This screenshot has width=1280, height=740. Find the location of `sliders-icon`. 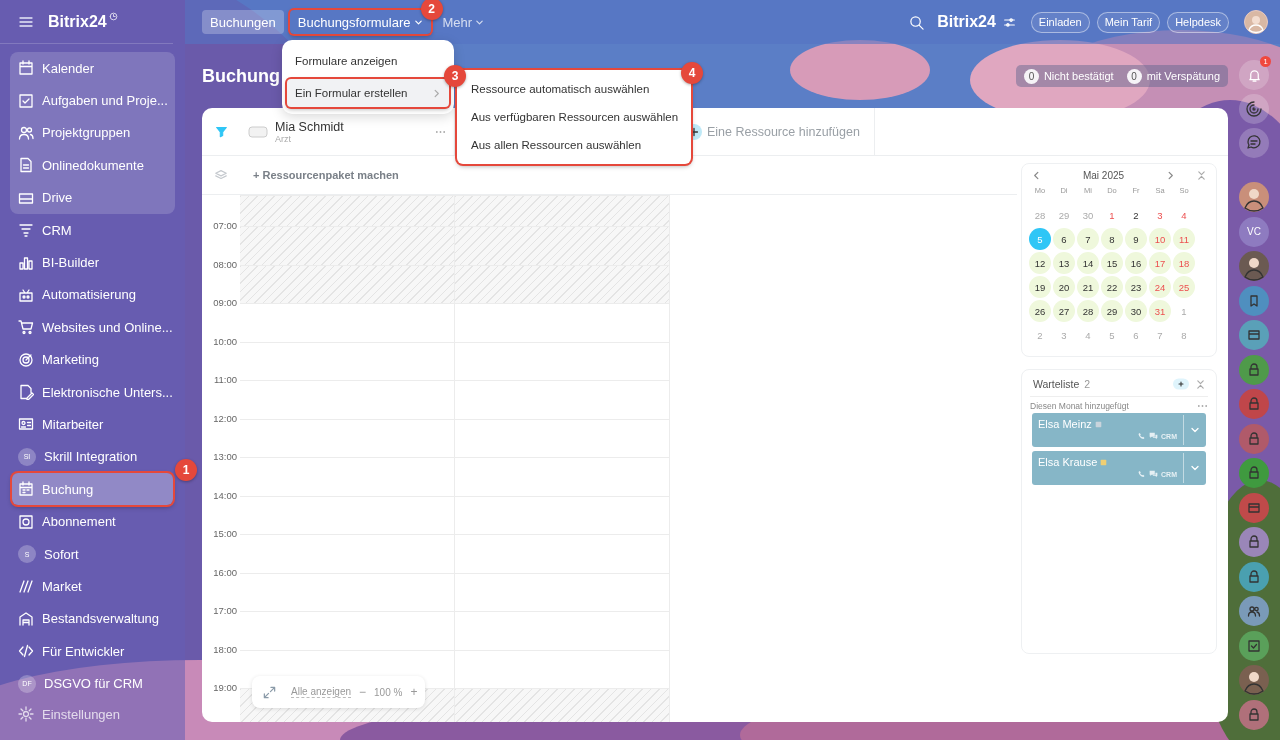

sliders-icon is located at coordinates (1009, 22).